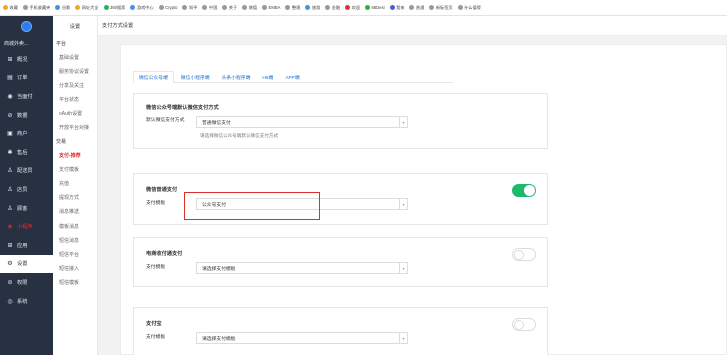 This screenshot has width=727, height=355. Describe the element at coordinates (292, 8) in the screenshot. I see `bookmark-item: 整理` at that location.